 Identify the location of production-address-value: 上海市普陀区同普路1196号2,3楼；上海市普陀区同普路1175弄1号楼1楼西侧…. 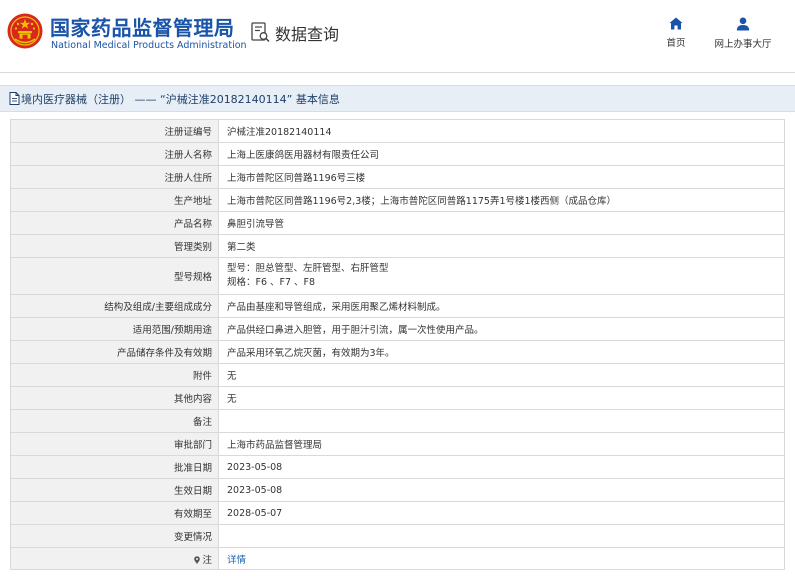
(501, 200).